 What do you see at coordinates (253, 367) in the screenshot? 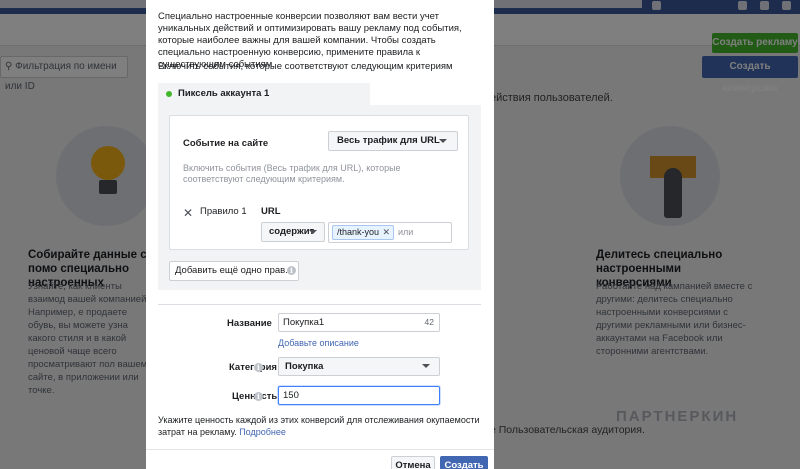
I see `category-label: Категория` at bounding box center [253, 367].